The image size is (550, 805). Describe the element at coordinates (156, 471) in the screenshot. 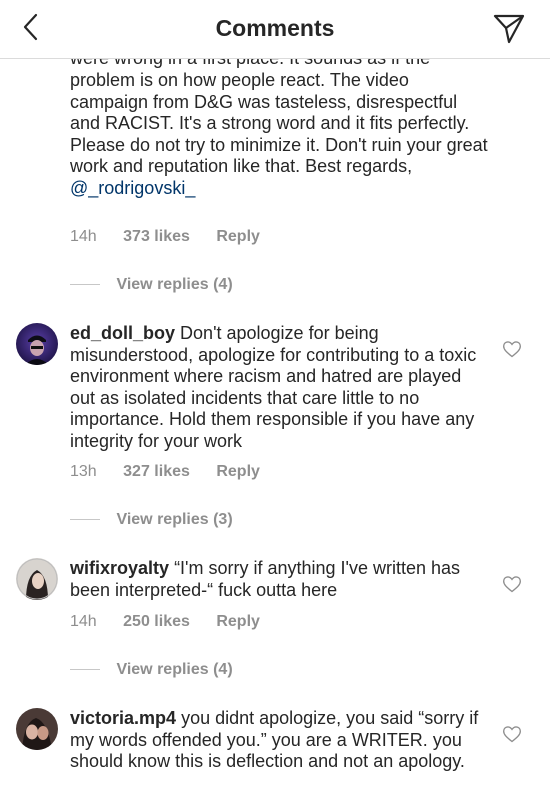

I see `likes-count: 327 likes` at that location.